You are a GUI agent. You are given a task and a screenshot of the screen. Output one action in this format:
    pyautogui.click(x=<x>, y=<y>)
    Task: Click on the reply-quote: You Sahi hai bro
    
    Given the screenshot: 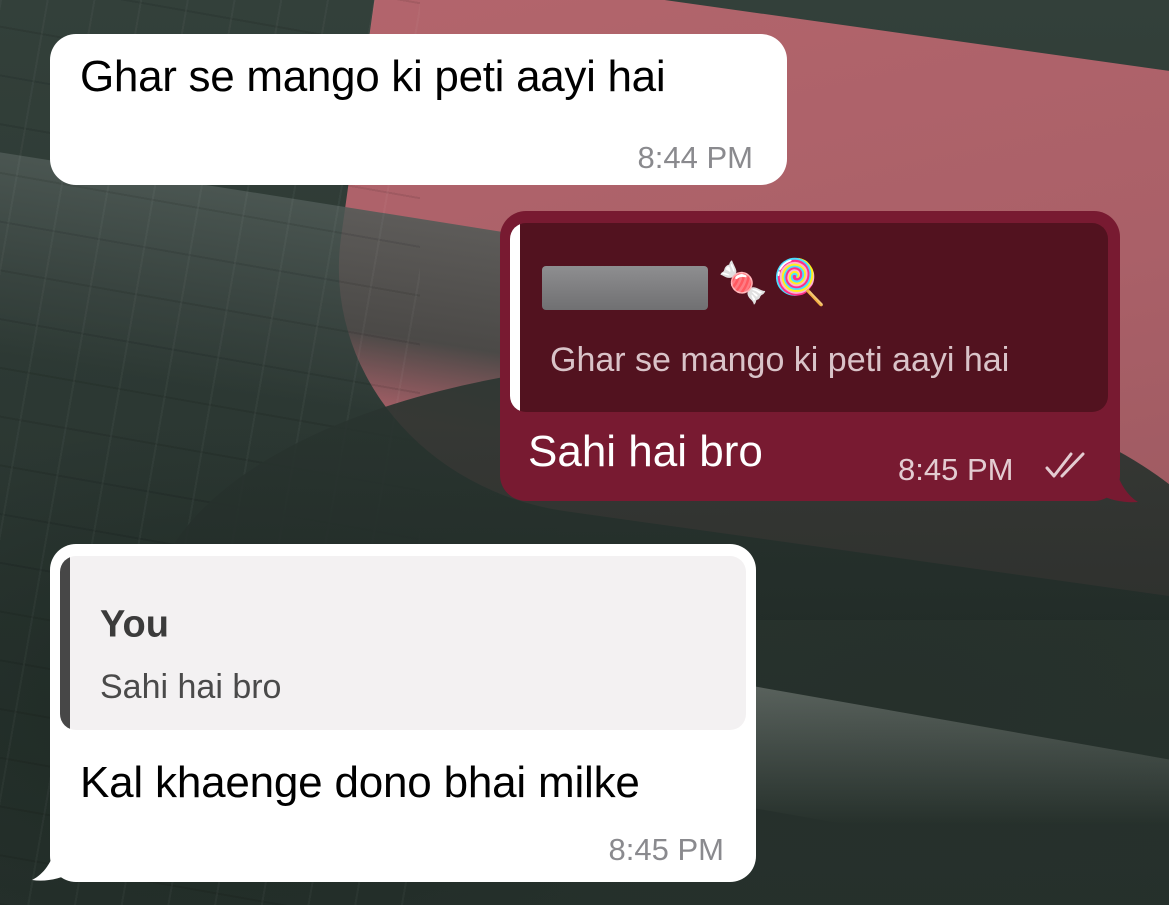 What is the action you would take?
    pyautogui.click(x=403, y=643)
    